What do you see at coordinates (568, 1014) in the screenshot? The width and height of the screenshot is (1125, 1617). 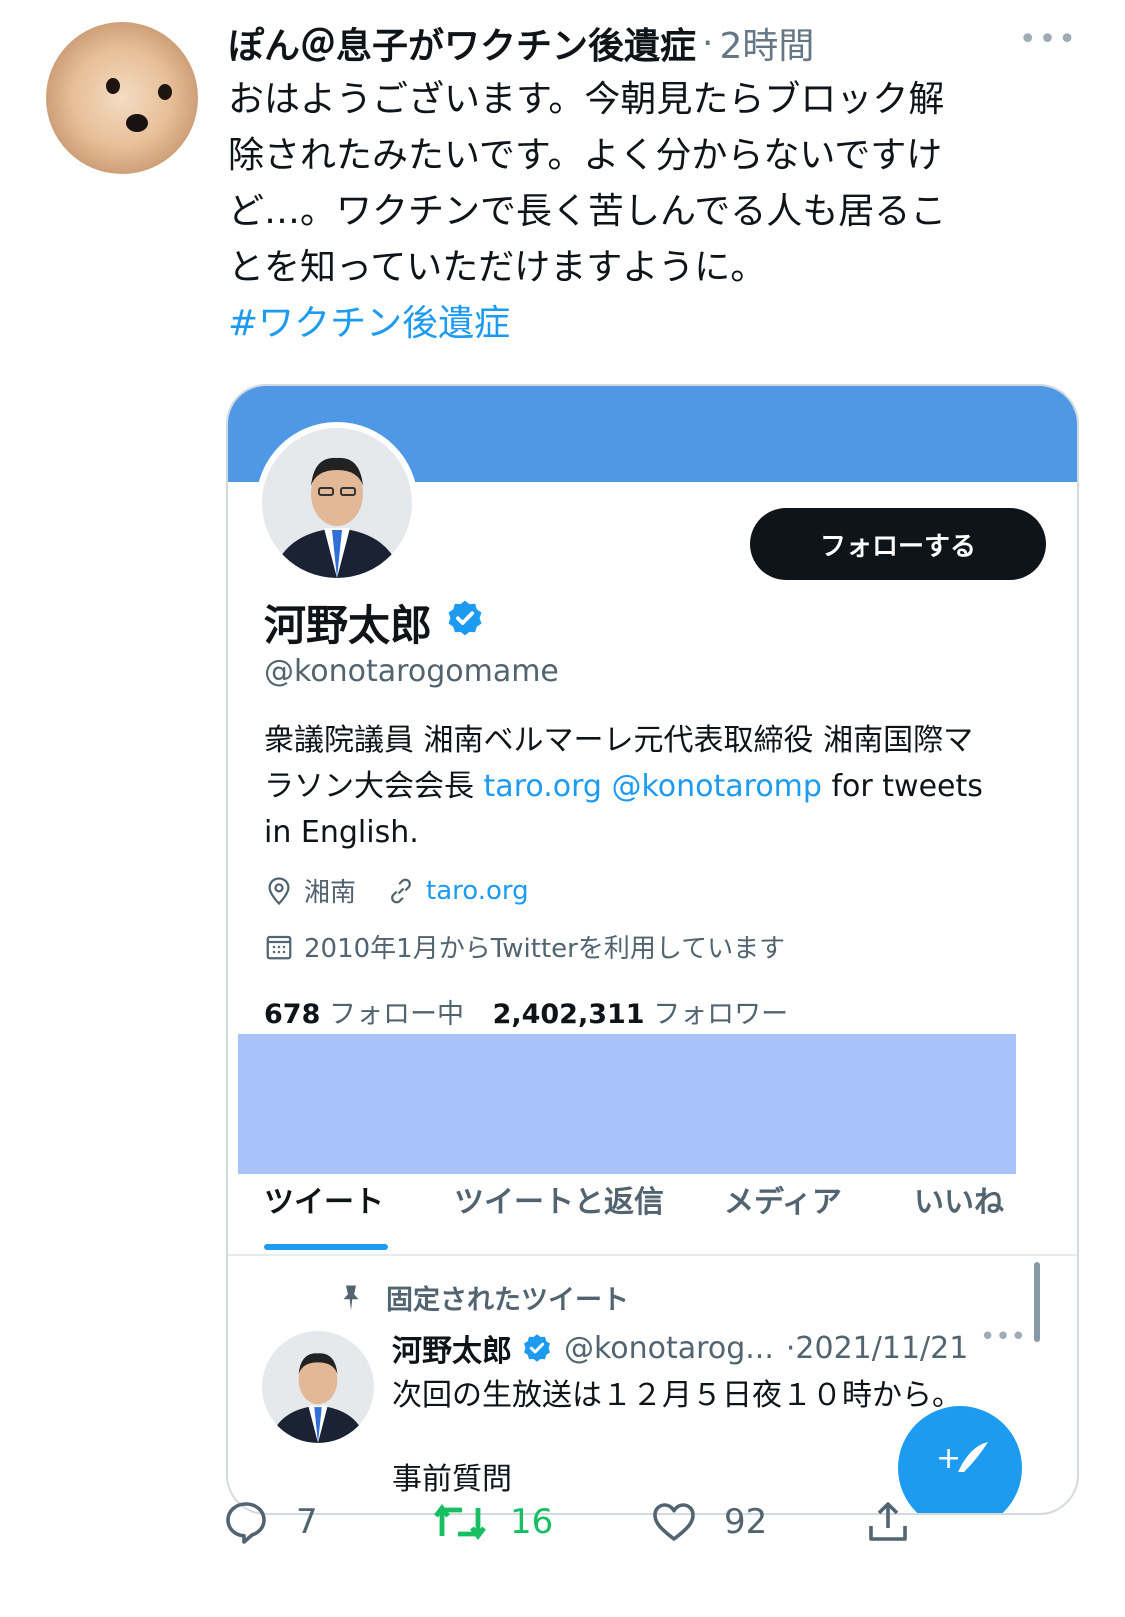 I see `followers-count: 2,402,311` at bounding box center [568, 1014].